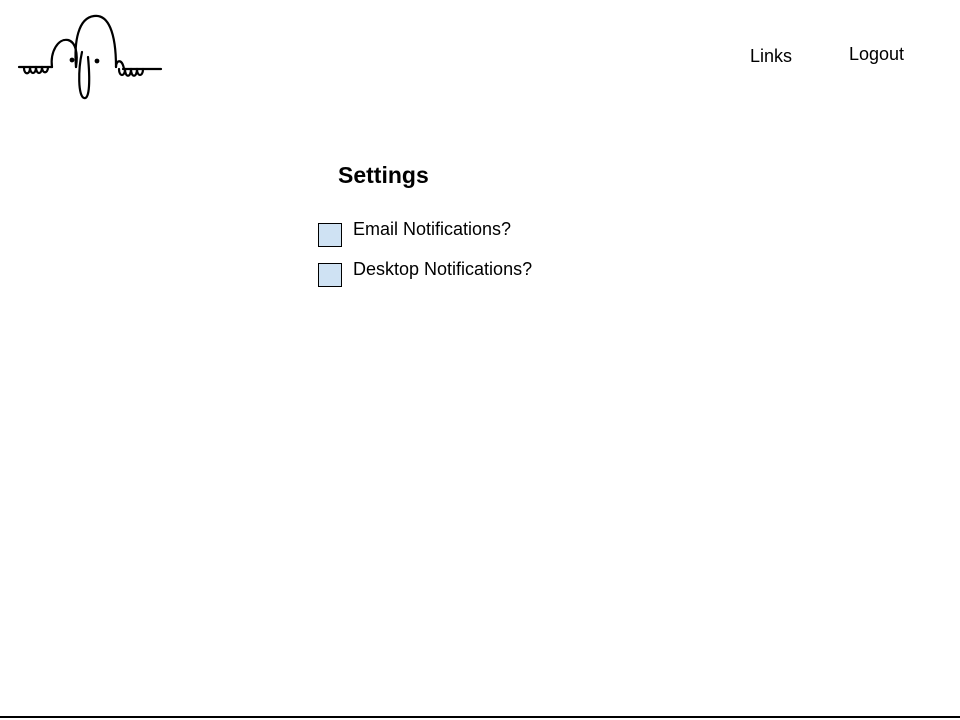 Image resolution: width=960 pixels, height=720 pixels. I want to click on page-title: Settings, so click(383, 175).